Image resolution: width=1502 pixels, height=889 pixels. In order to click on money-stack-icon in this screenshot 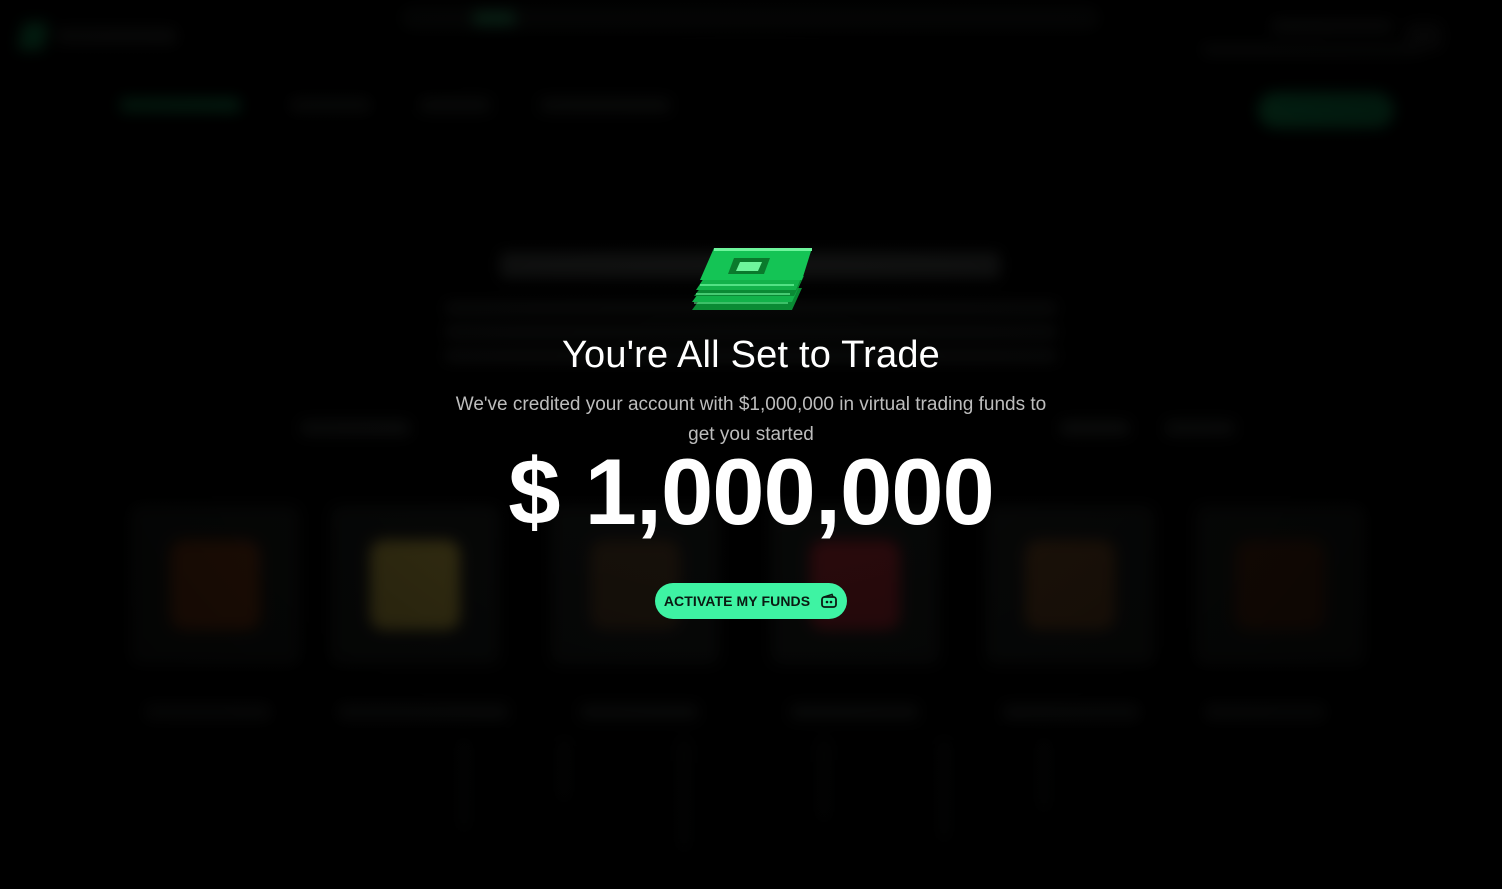, I will do `click(752, 279)`.